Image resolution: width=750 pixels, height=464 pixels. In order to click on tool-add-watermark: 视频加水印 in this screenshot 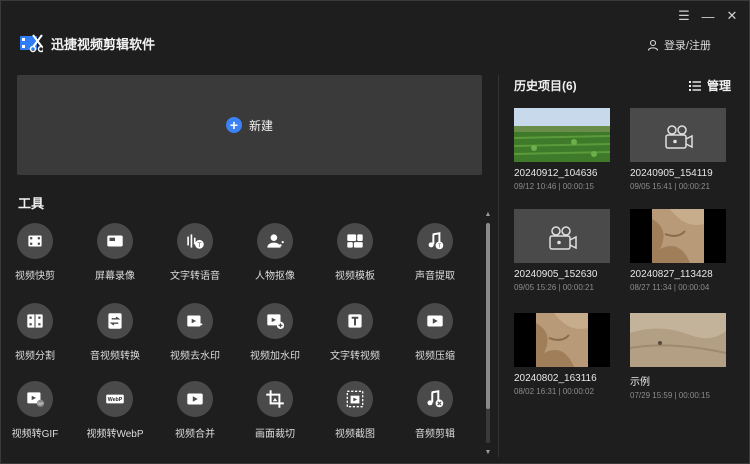, I will do `click(275, 332)`.